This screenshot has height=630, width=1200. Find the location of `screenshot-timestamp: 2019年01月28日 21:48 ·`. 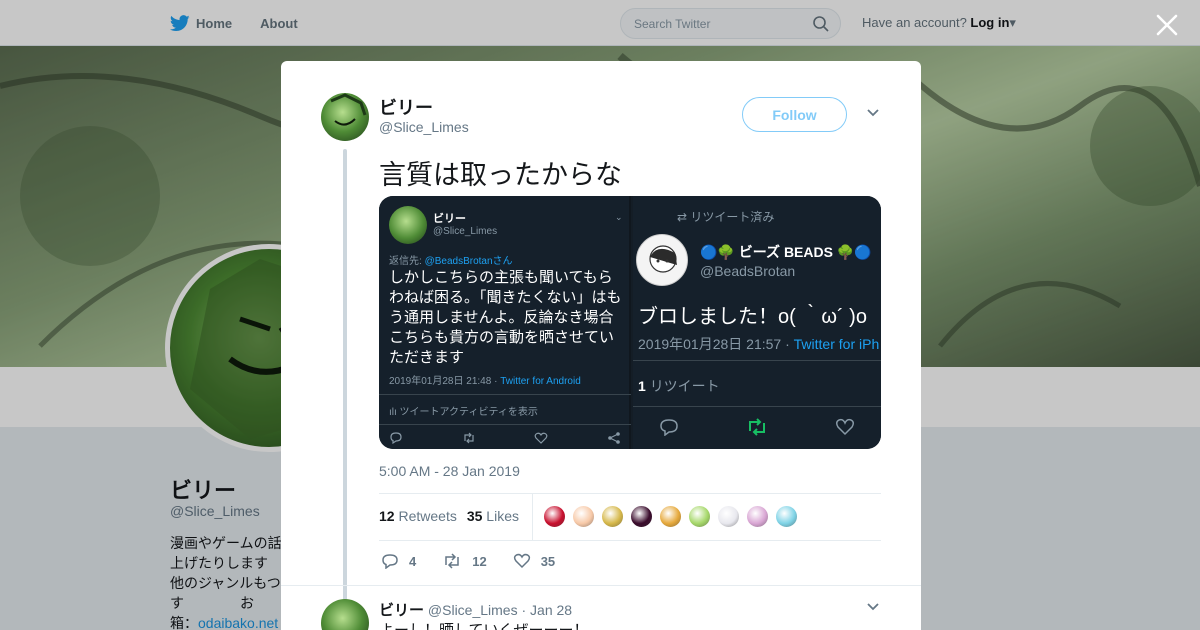

screenshot-timestamp: 2019年01月28日 21:48 · is located at coordinates (445, 381).